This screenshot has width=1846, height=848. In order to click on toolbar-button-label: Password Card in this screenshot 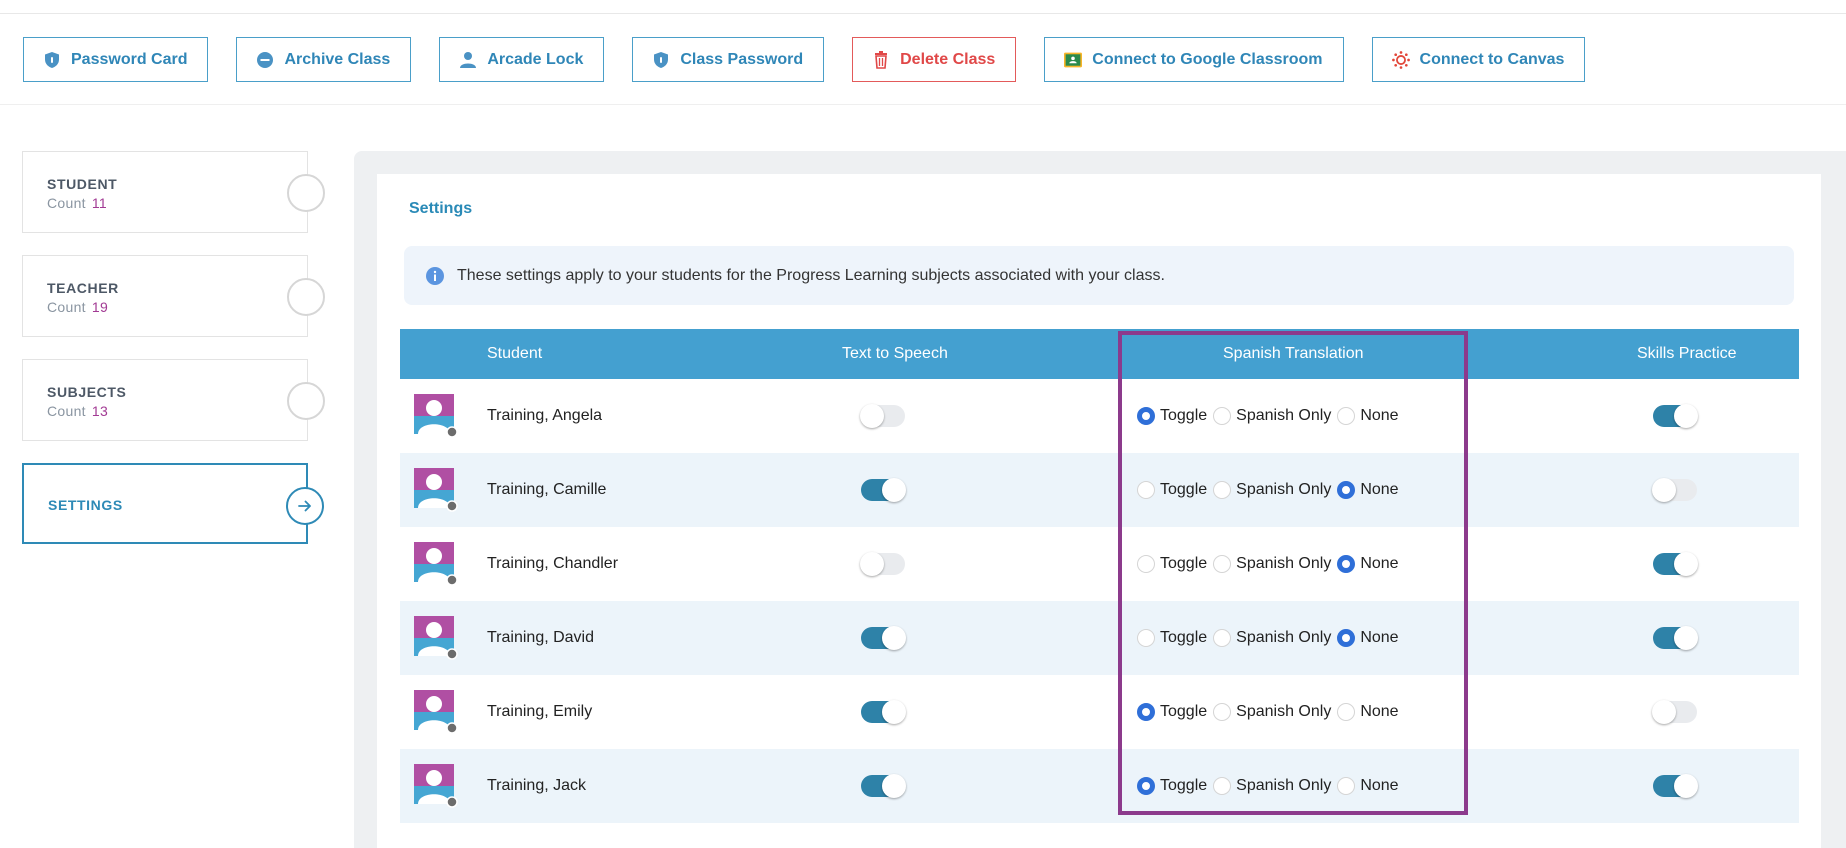, I will do `click(129, 59)`.